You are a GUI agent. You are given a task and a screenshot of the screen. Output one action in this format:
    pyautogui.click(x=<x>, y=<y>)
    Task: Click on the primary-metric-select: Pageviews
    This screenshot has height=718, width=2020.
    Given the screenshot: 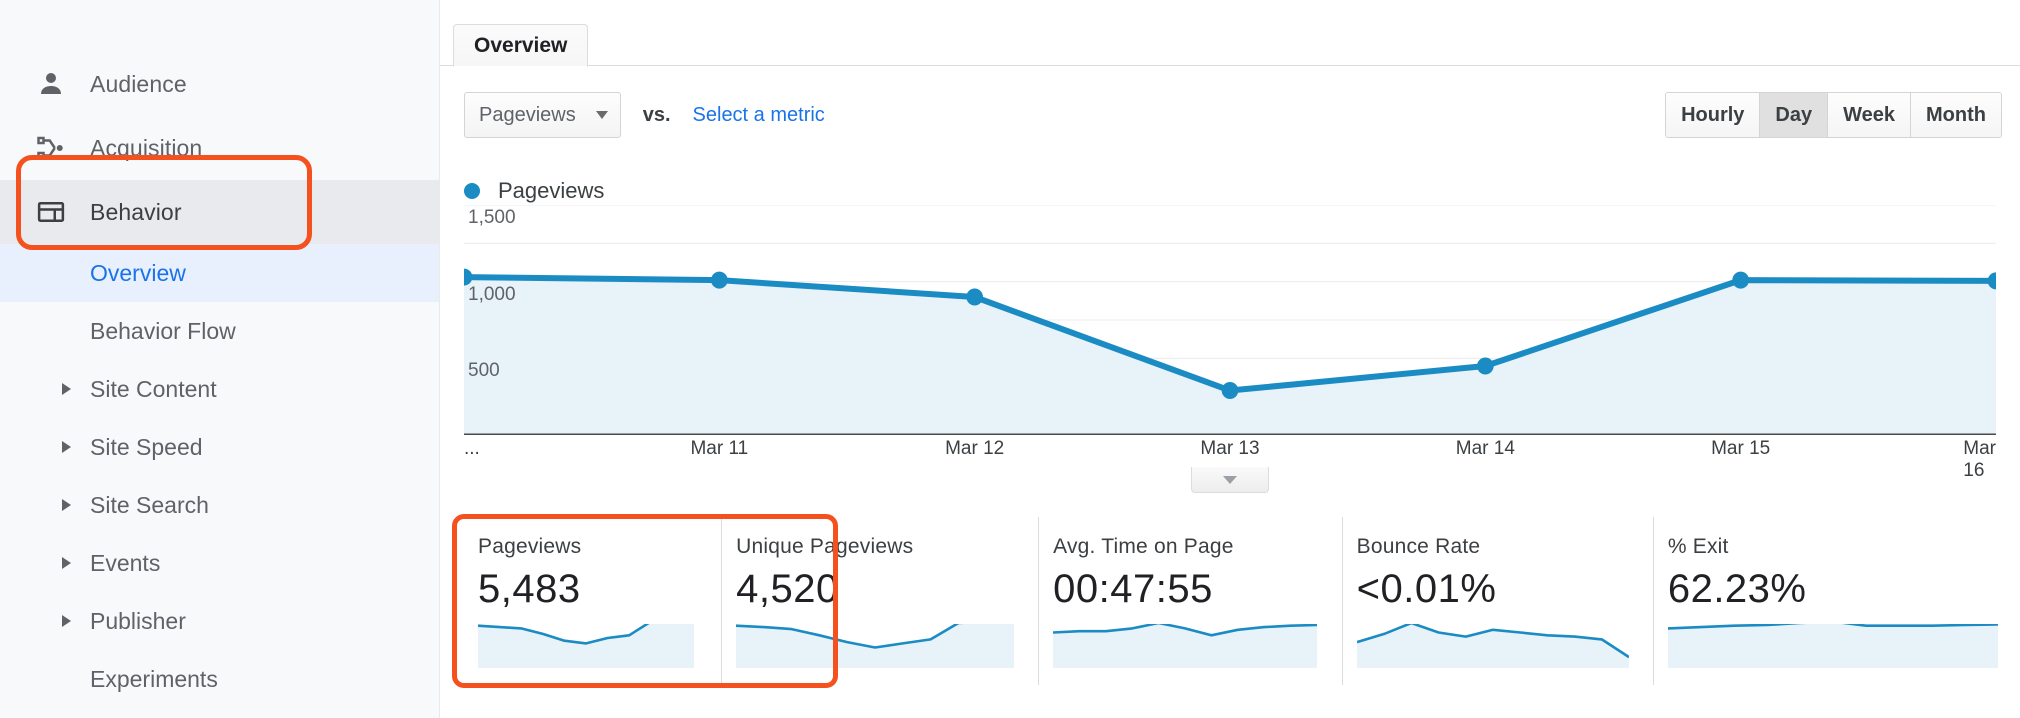 What is the action you would take?
    pyautogui.click(x=542, y=115)
    